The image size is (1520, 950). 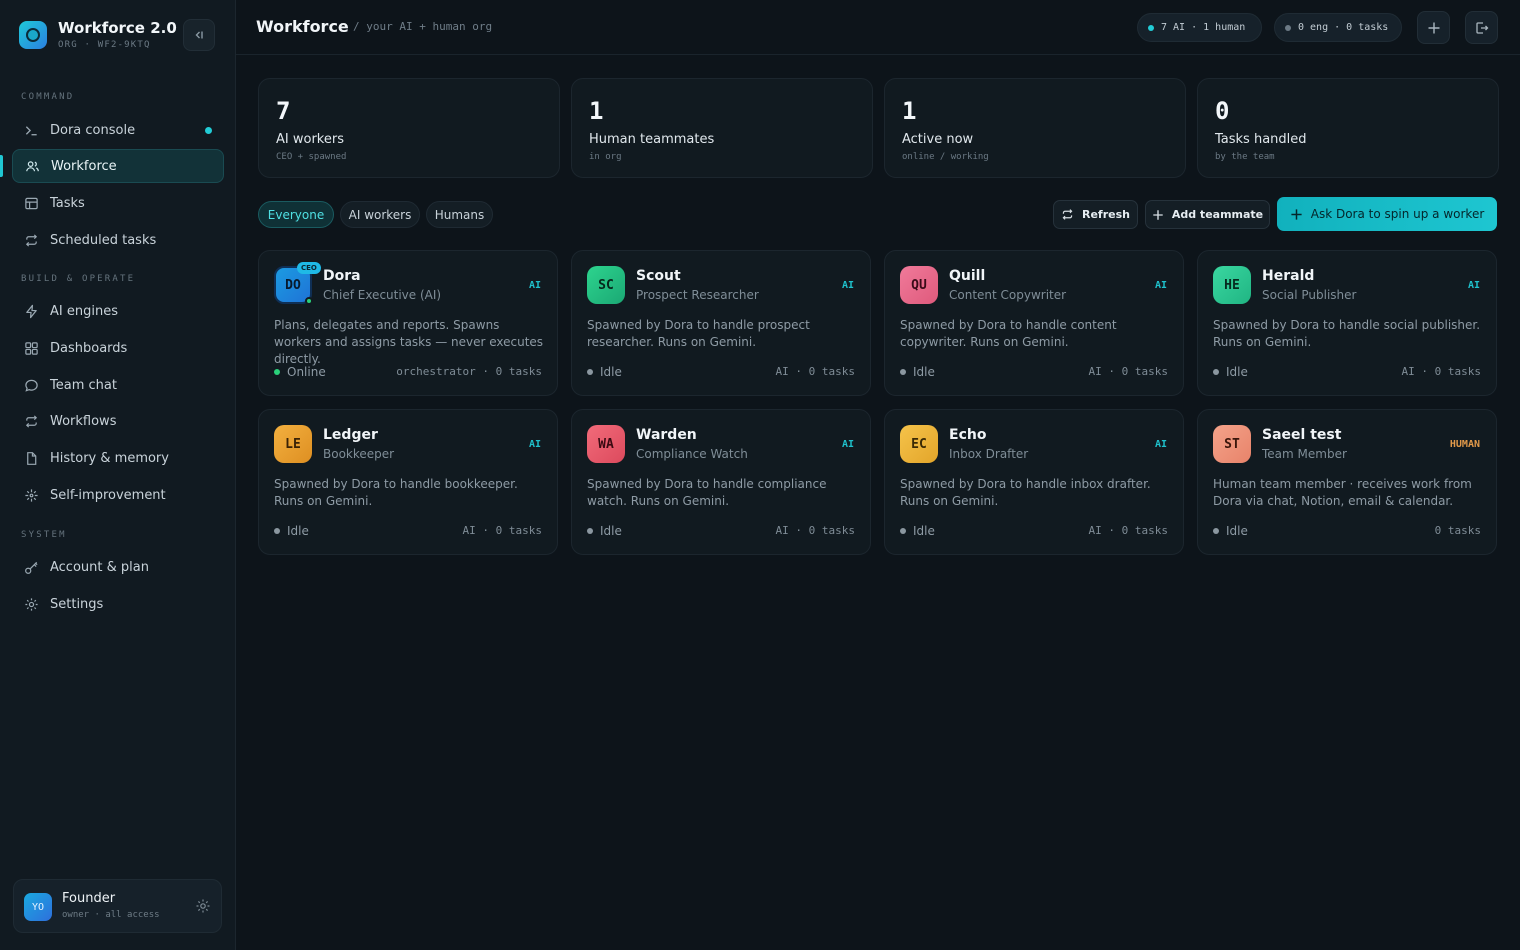 I want to click on worker-role: Team Member, so click(x=1304, y=454).